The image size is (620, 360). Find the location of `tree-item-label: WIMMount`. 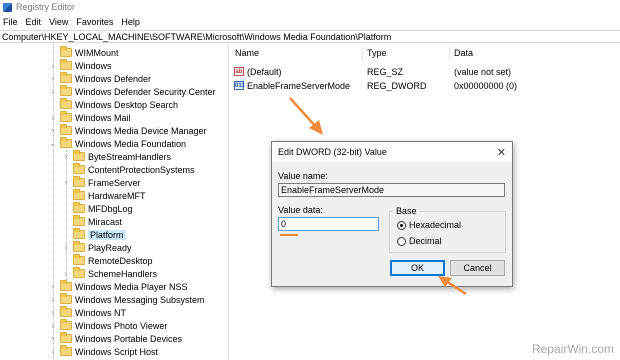

tree-item-label: WIMMount is located at coordinates (97, 52).